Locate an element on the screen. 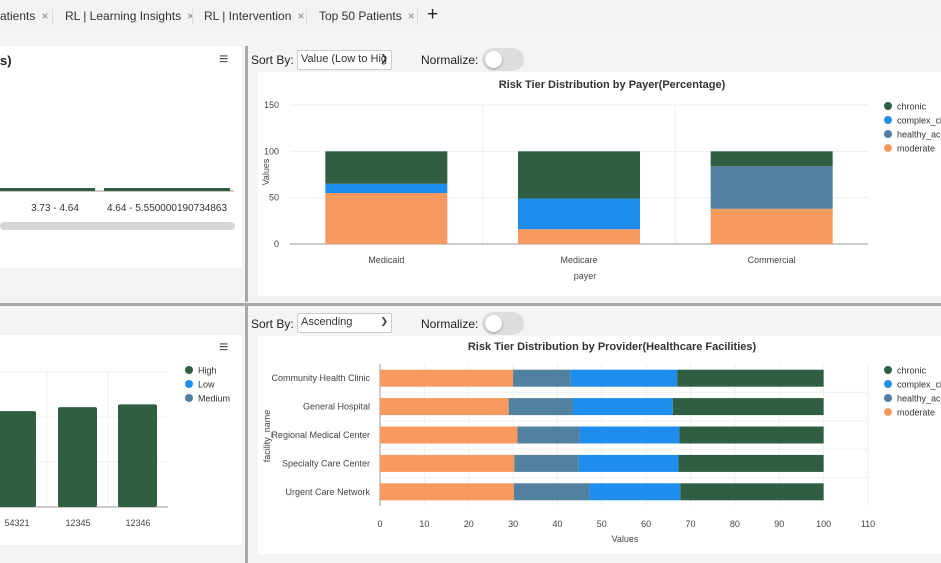  y-axis-title: facility_name is located at coordinates (267, 436).